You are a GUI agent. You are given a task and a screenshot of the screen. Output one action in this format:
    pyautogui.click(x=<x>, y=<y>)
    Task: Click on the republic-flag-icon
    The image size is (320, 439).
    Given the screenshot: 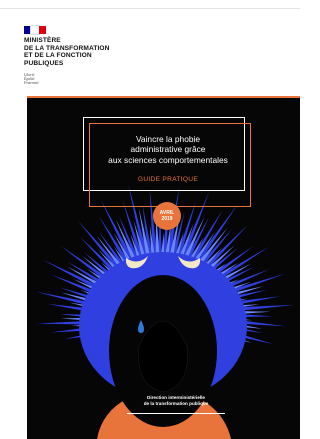 What is the action you would take?
    pyautogui.click(x=35, y=30)
    